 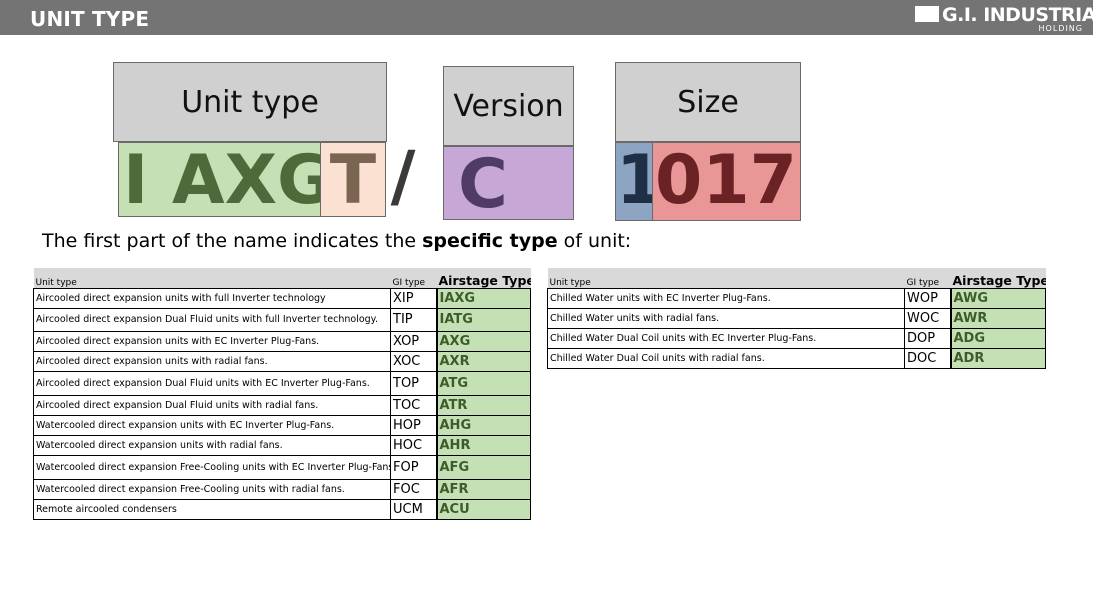 I want to click on cell-gi-type: FOC, so click(x=413, y=489).